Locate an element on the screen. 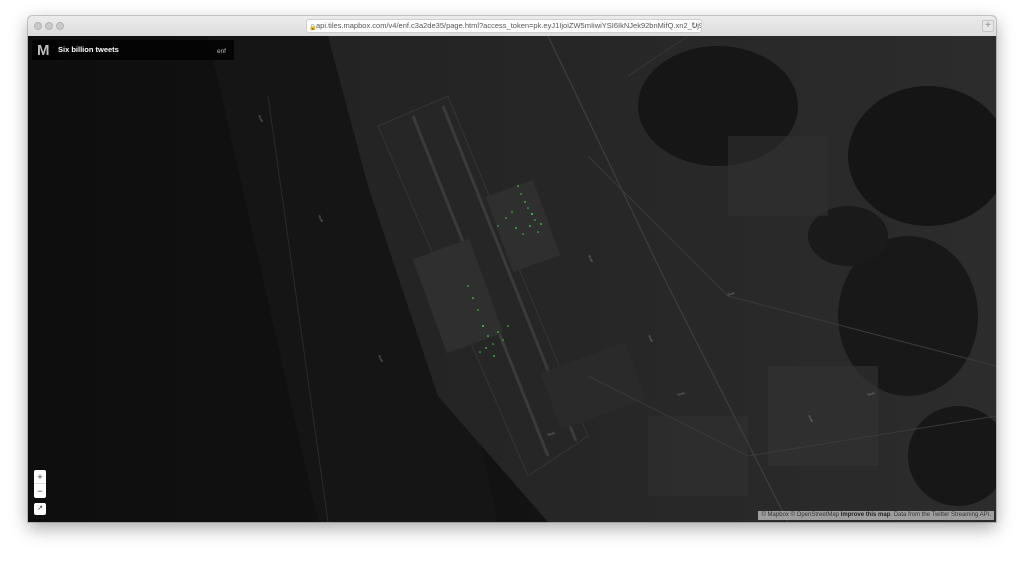 This screenshot has height=562, width=1024. map-header: M Six billion tweets enf is located at coordinates (133, 50).